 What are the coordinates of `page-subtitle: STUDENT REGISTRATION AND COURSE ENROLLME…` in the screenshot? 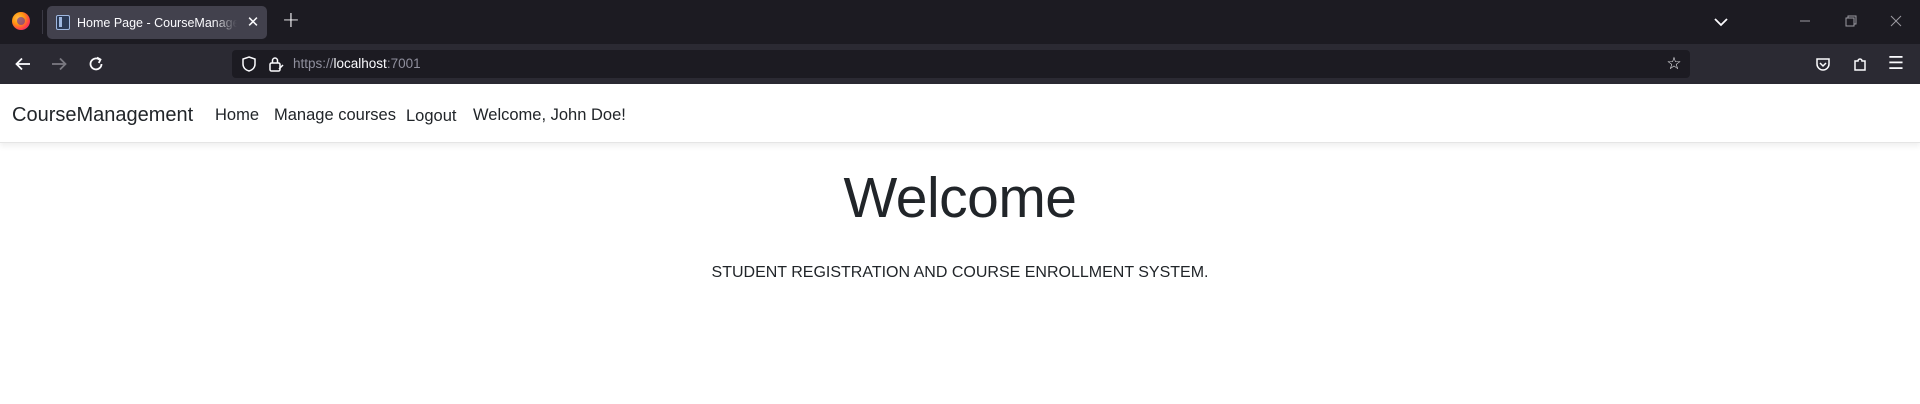 It's located at (960, 272).